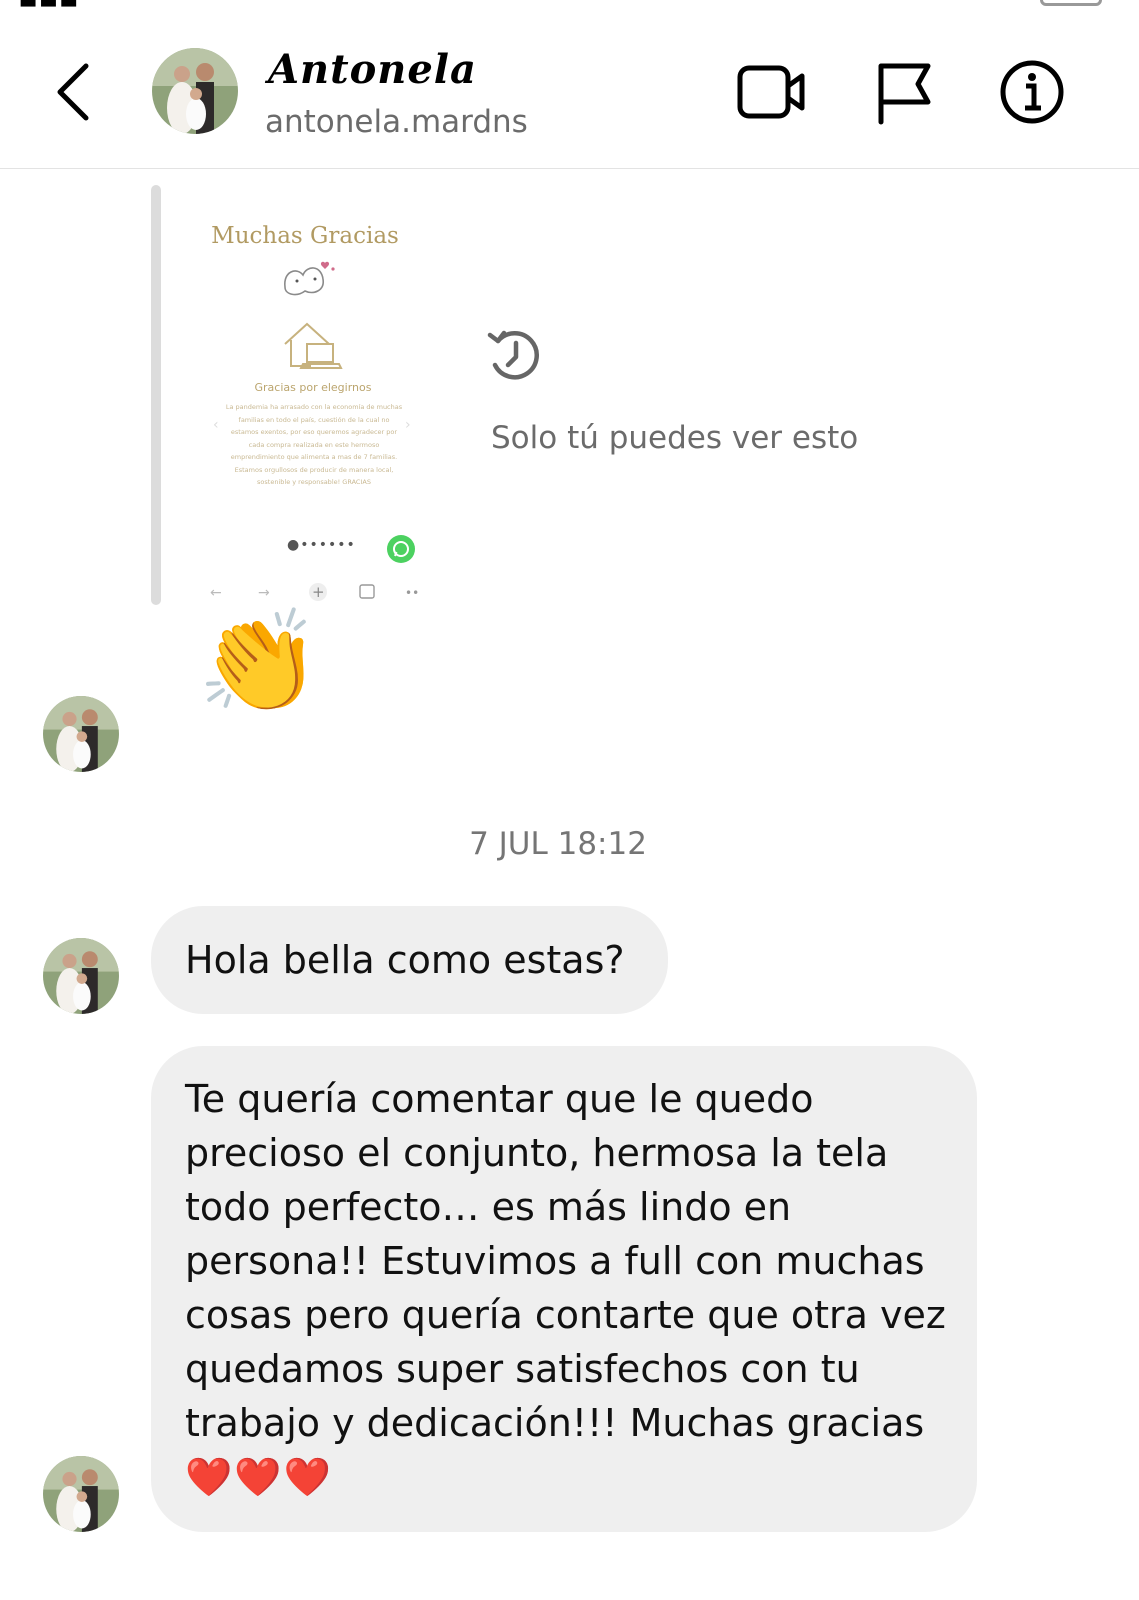  Describe the element at coordinates (408, 425) in the screenshot. I see `chevron-right-icon: ›` at that location.